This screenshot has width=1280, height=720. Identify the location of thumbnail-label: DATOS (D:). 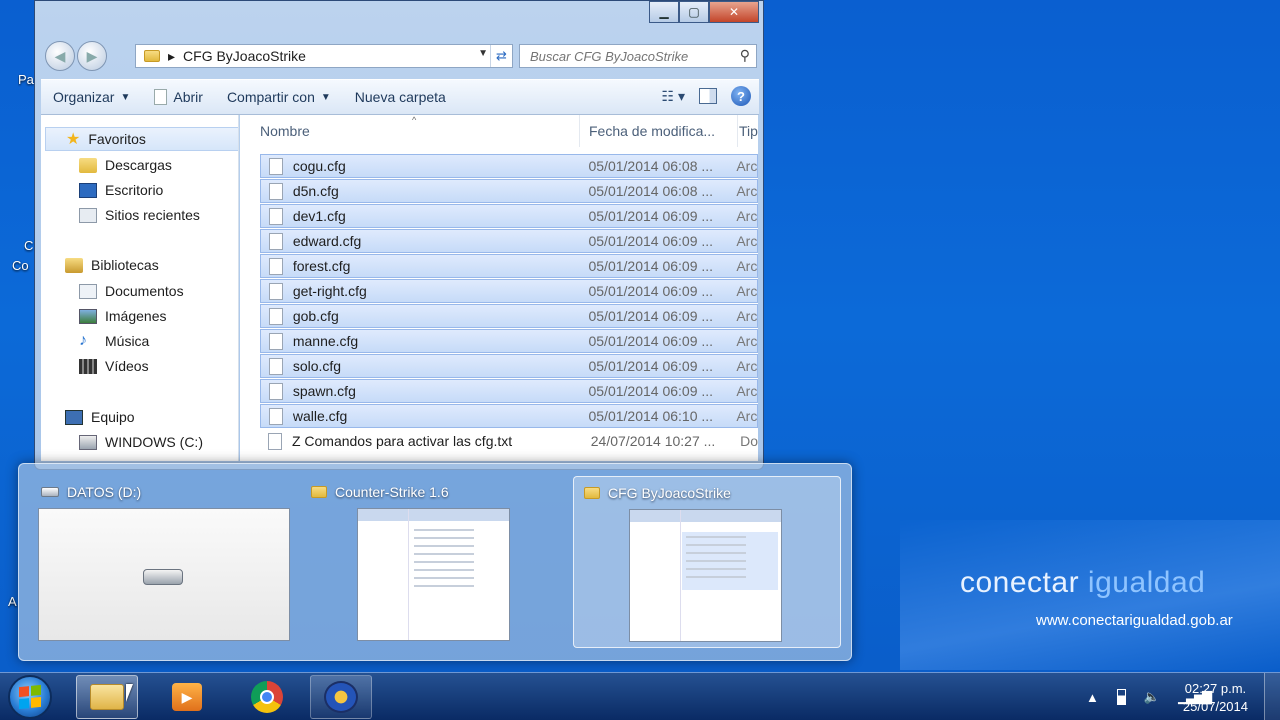
(104, 492).